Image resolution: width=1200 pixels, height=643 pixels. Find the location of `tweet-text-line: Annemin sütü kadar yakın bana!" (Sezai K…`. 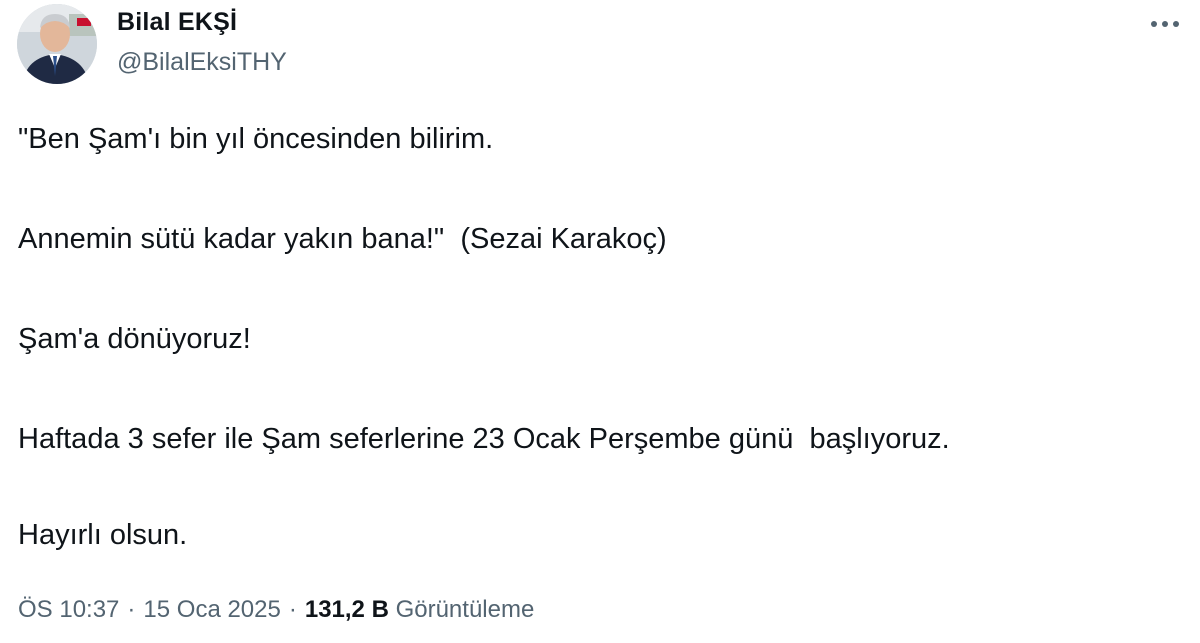

tweet-text-line: Annemin sütü kadar yakın bana!" (Sezai K… is located at coordinates (342, 239).